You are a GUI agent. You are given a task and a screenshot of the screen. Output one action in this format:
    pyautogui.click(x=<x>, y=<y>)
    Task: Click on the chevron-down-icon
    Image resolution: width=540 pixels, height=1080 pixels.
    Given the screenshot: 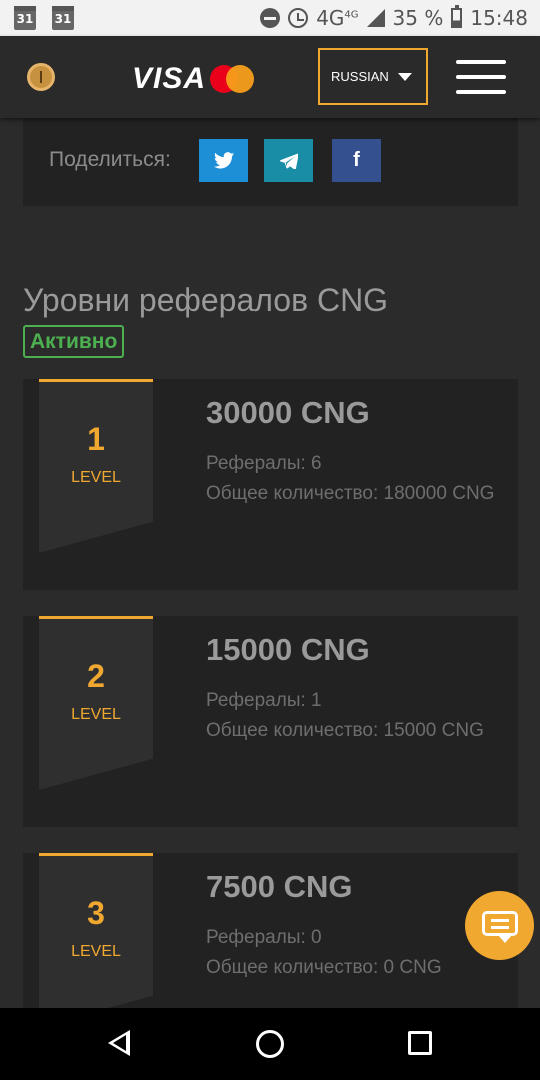 What is the action you would take?
    pyautogui.click(x=405, y=77)
    